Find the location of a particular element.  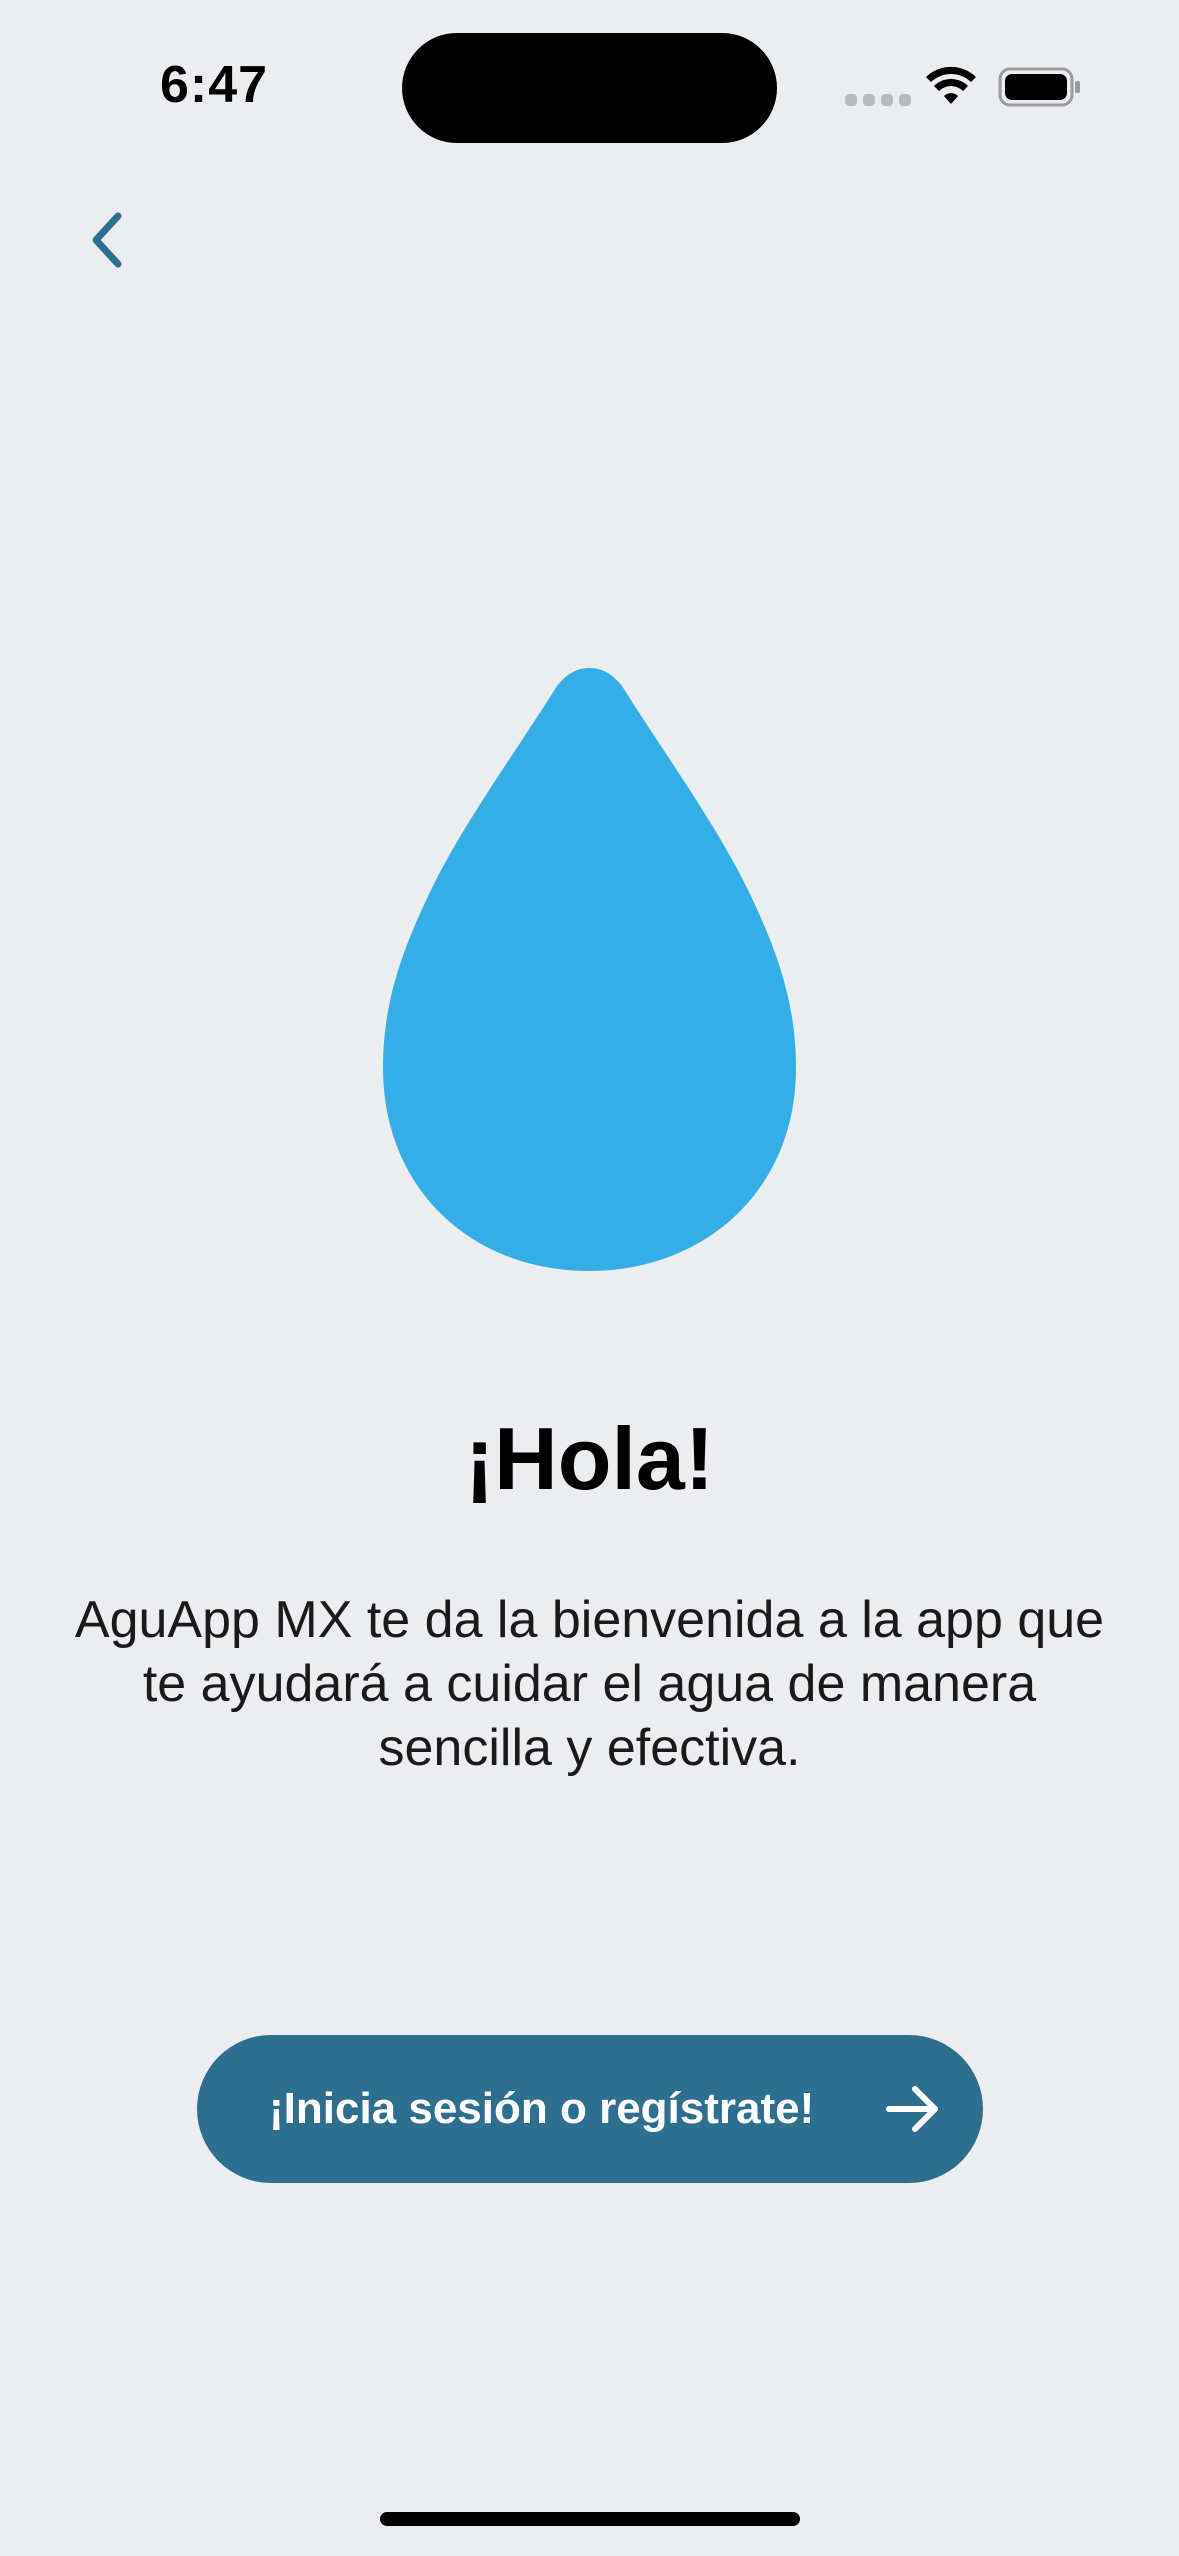

login-register-label: ¡Inicia sesión o regístrate! is located at coordinates (542, 2108).